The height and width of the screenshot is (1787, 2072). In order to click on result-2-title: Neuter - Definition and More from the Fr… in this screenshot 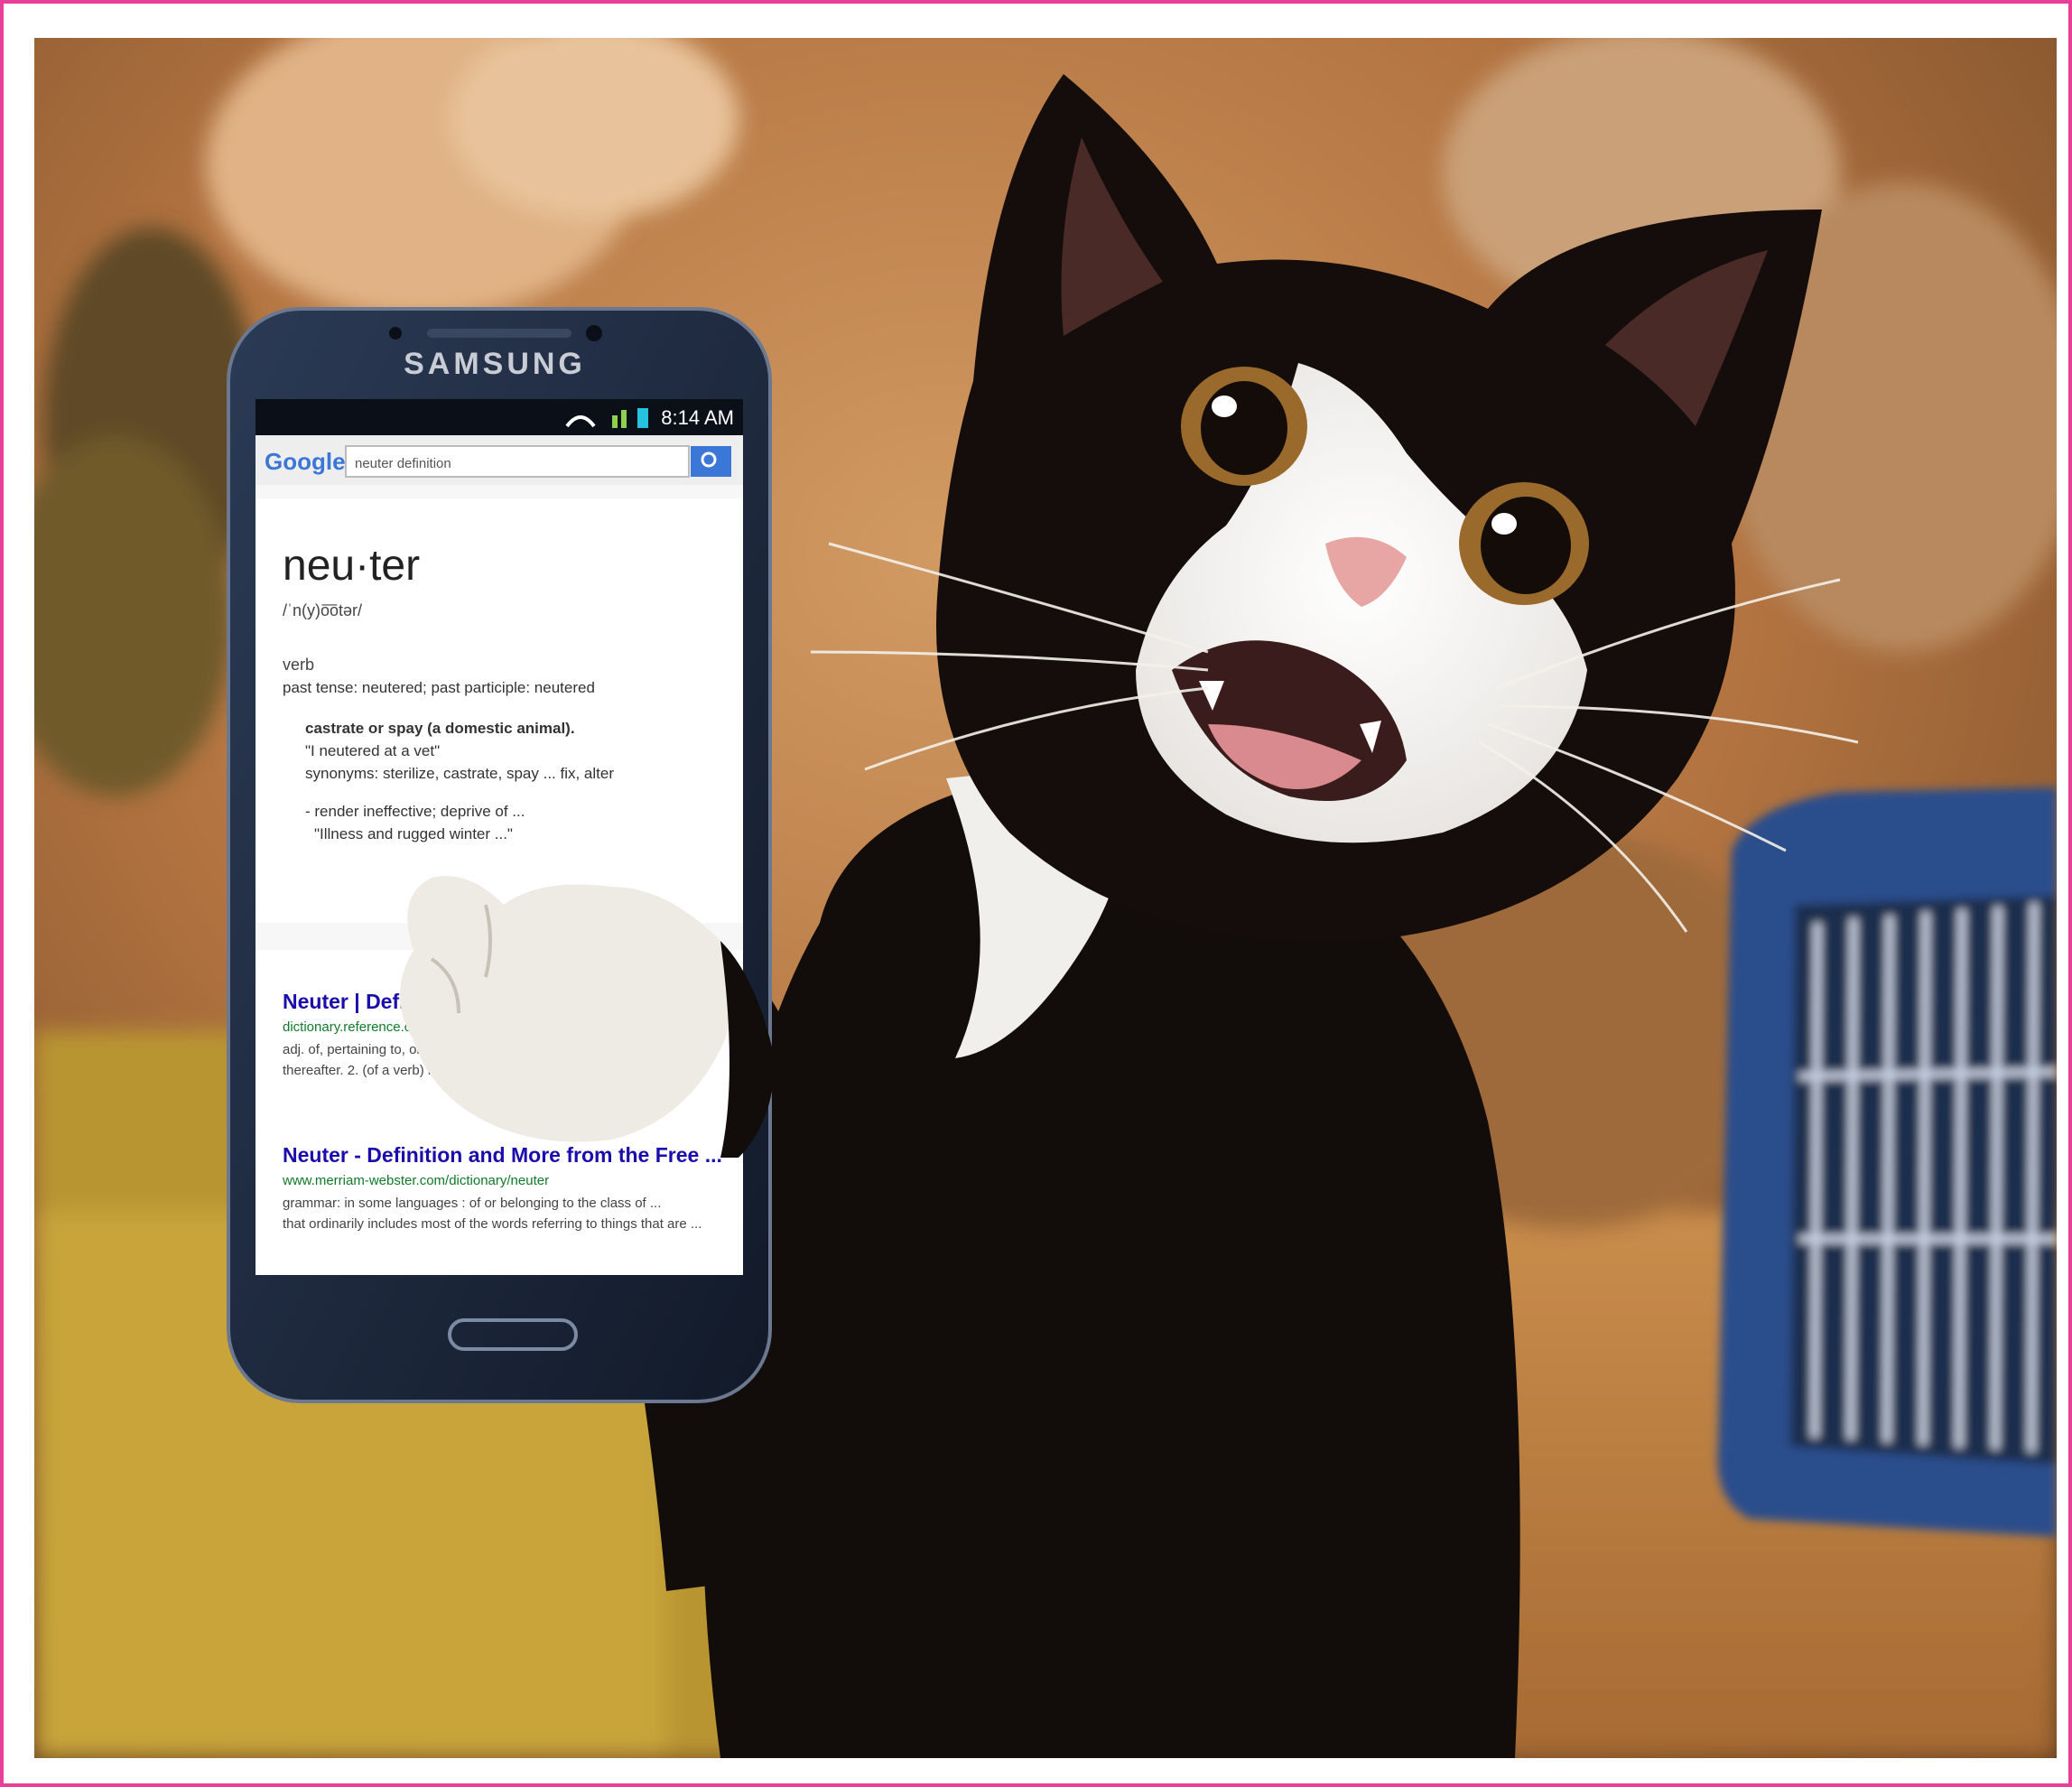, I will do `click(502, 1155)`.